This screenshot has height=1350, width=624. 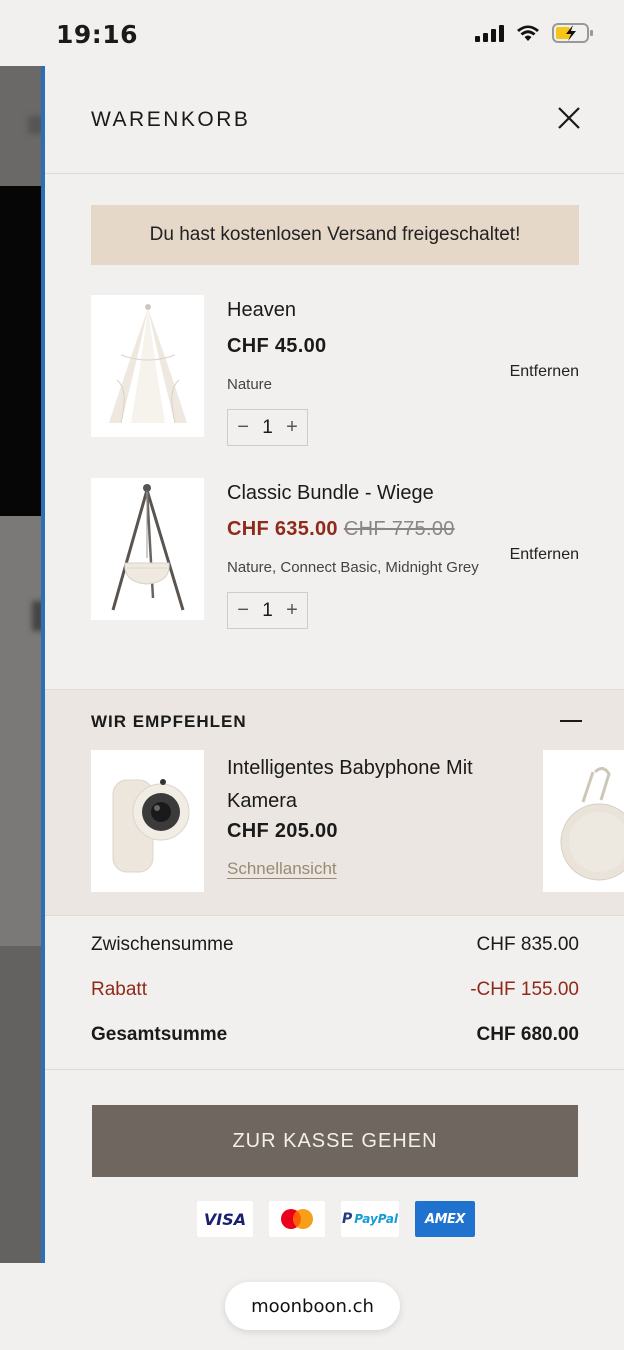 I want to click on amex-icon: AMEX, so click(x=445, y=1219).